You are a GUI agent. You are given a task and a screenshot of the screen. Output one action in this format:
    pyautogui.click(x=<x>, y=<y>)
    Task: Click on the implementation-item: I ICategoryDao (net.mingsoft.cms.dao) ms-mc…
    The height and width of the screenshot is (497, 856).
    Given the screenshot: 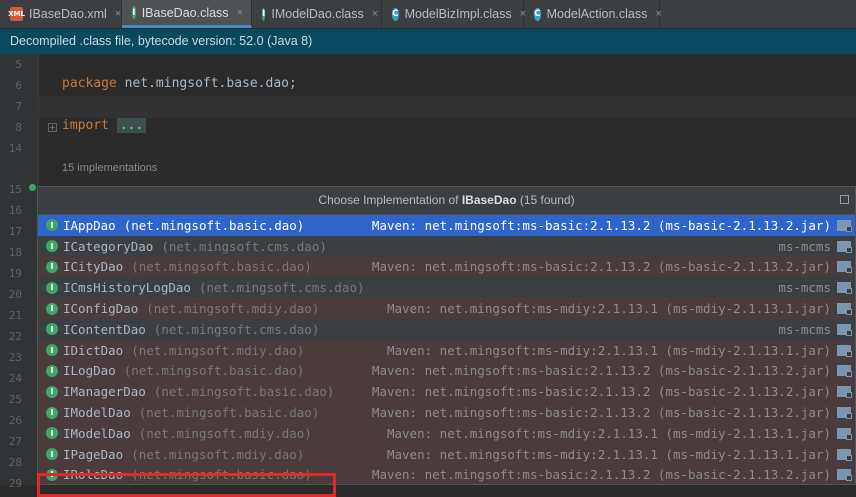 What is the action you would take?
    pyautogui.click(x=446, y=246)
    